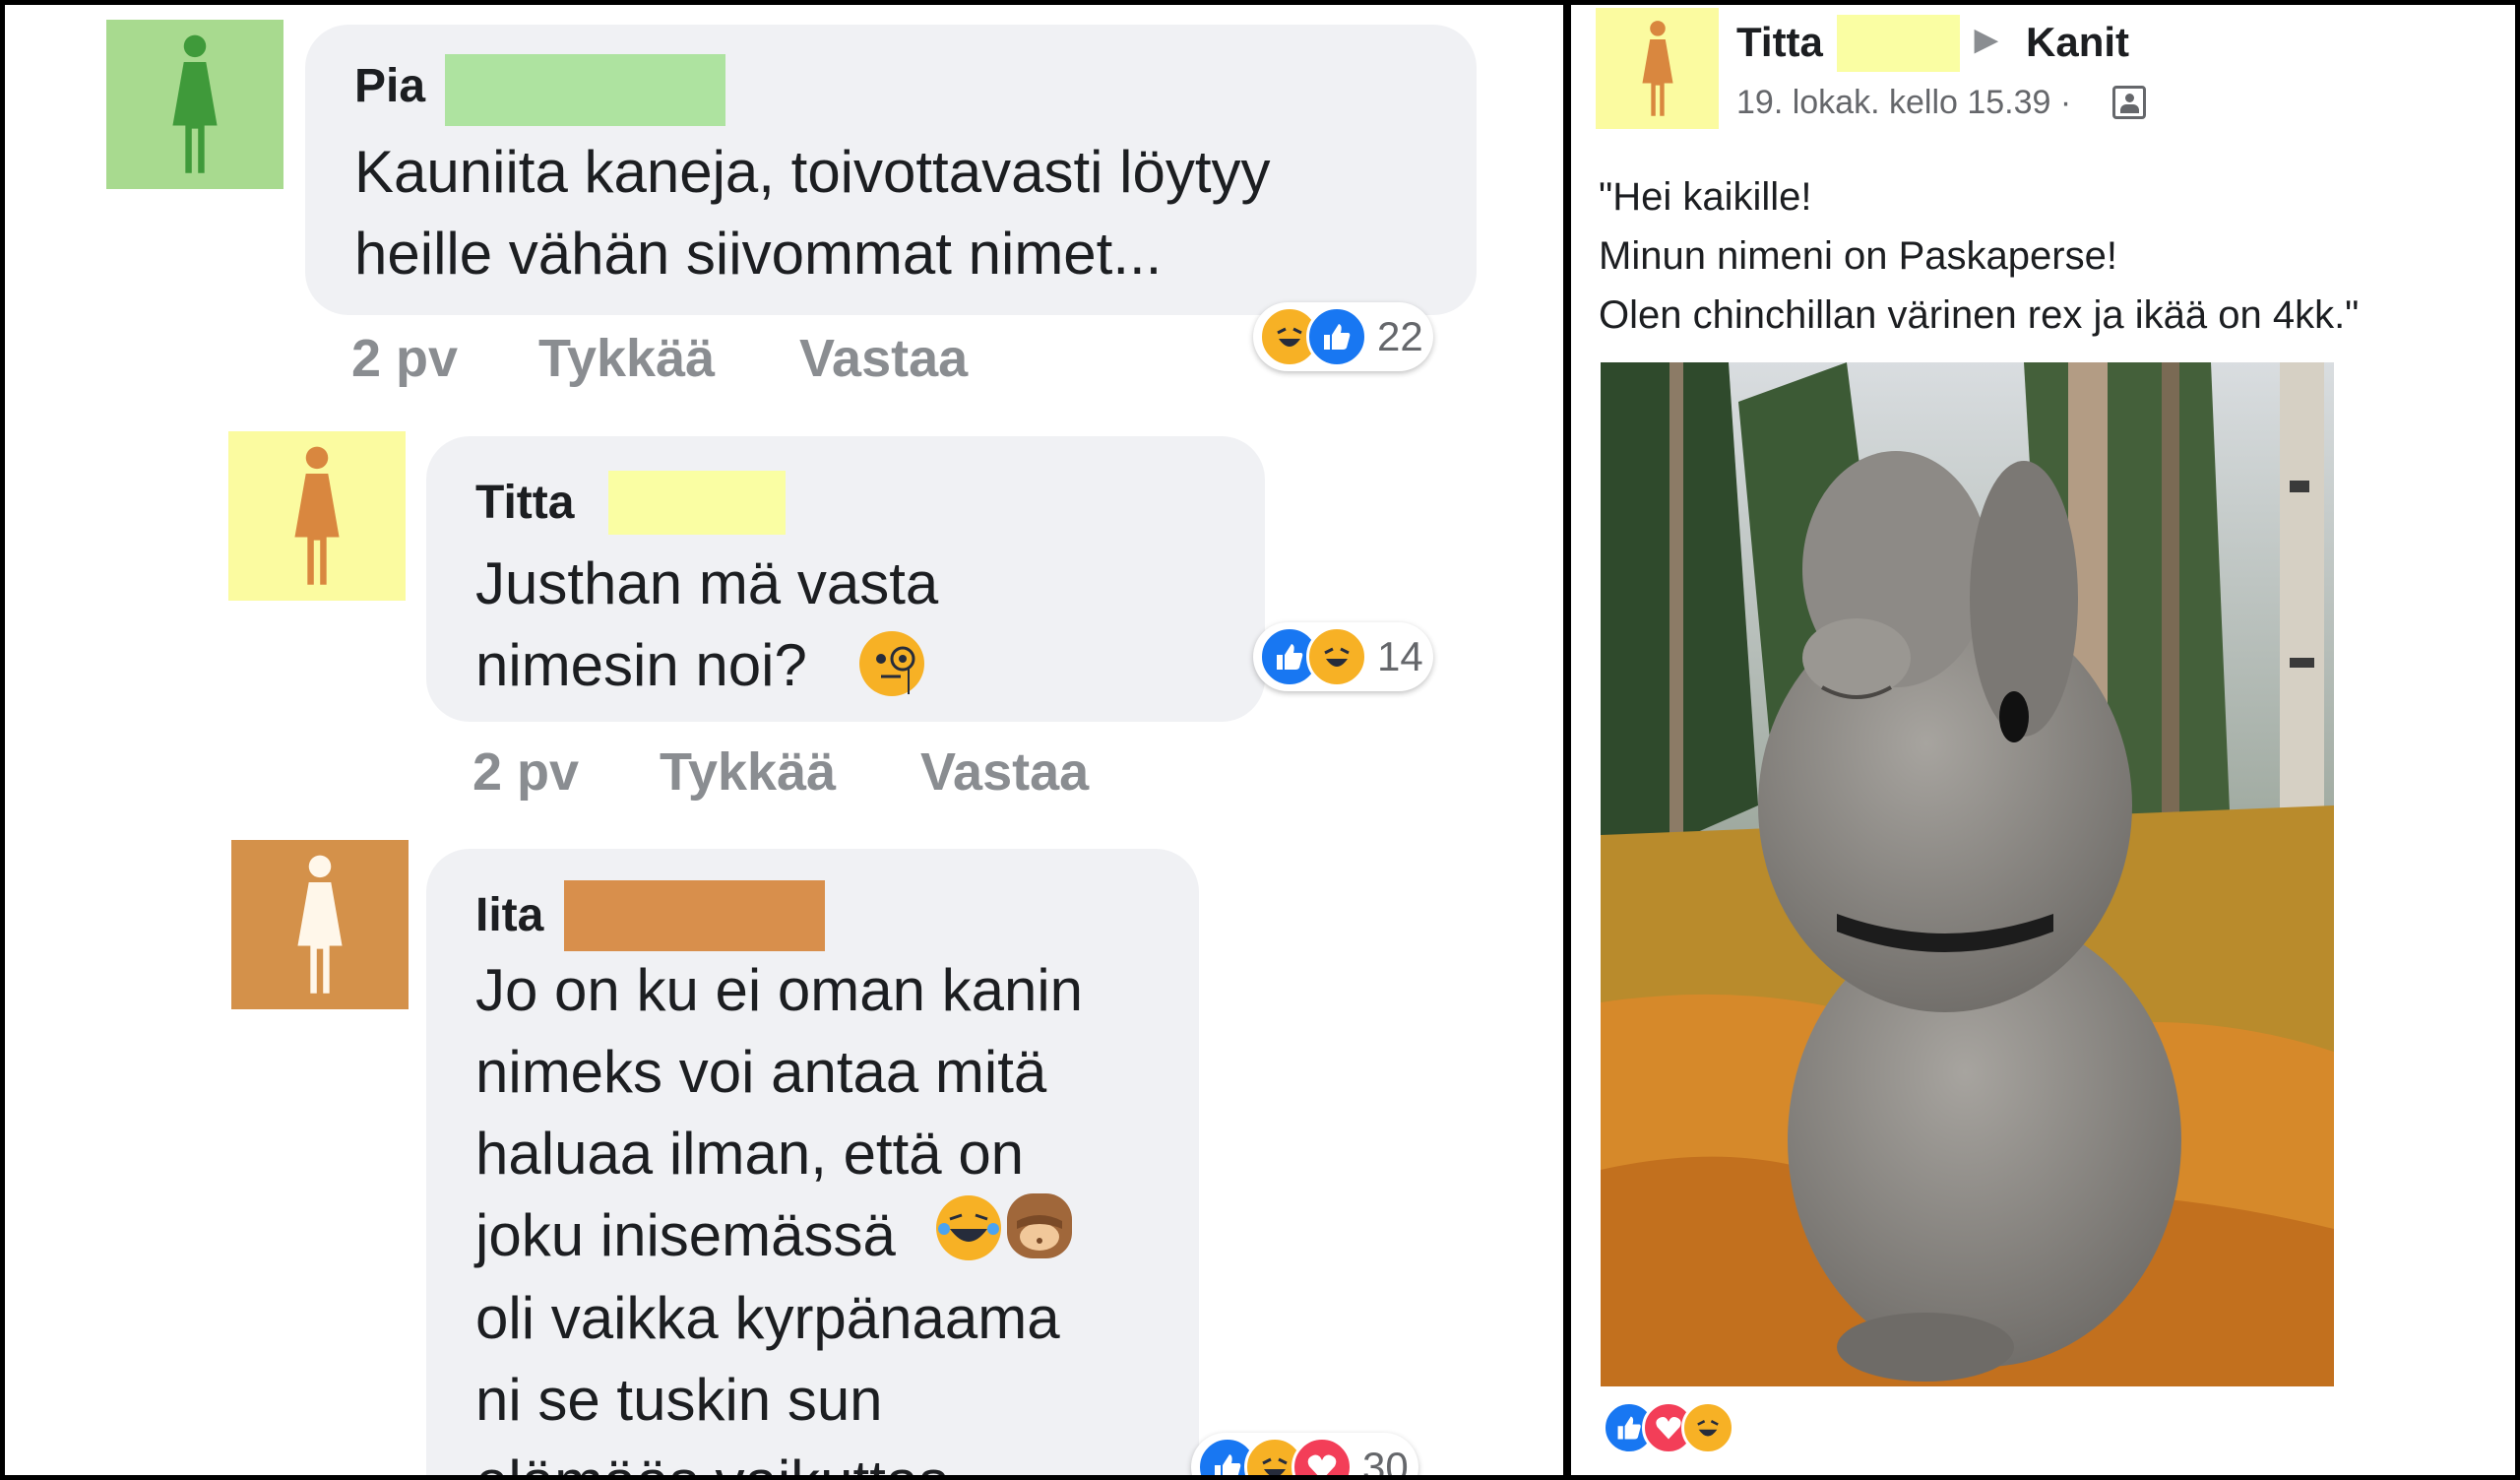  I want to click on reaction-count: 22, so click(1400, 336).